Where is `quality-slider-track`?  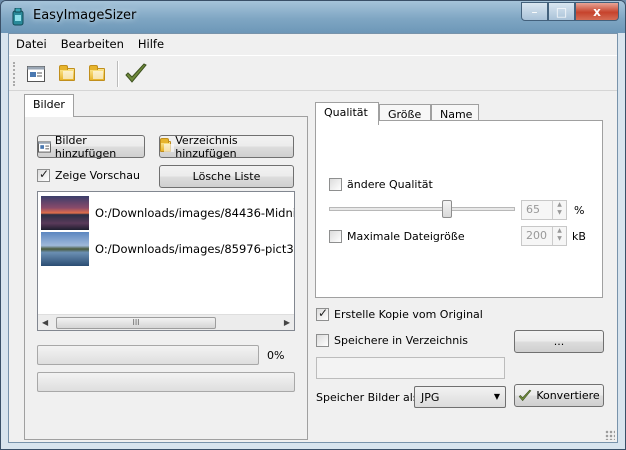 quality-slider-track is located at coordinates (422, 209).